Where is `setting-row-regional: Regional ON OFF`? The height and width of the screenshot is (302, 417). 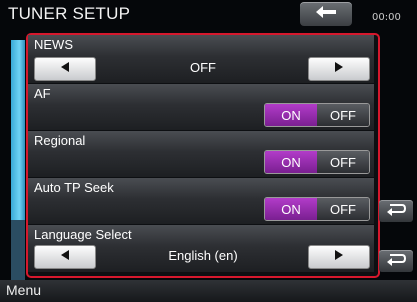
setting-row-regional: Regional ON OFF is located at coordinates (201, 154).